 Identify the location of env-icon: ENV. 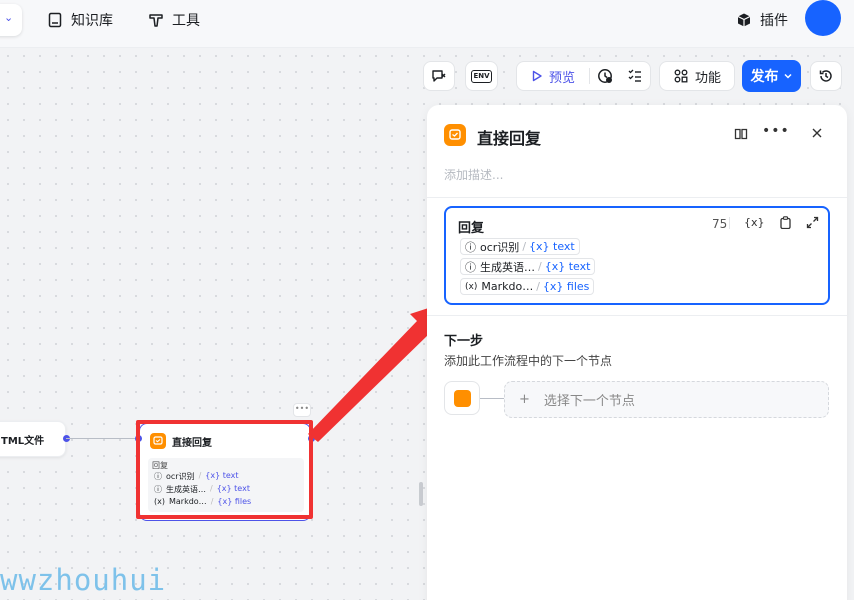
(481, 76).